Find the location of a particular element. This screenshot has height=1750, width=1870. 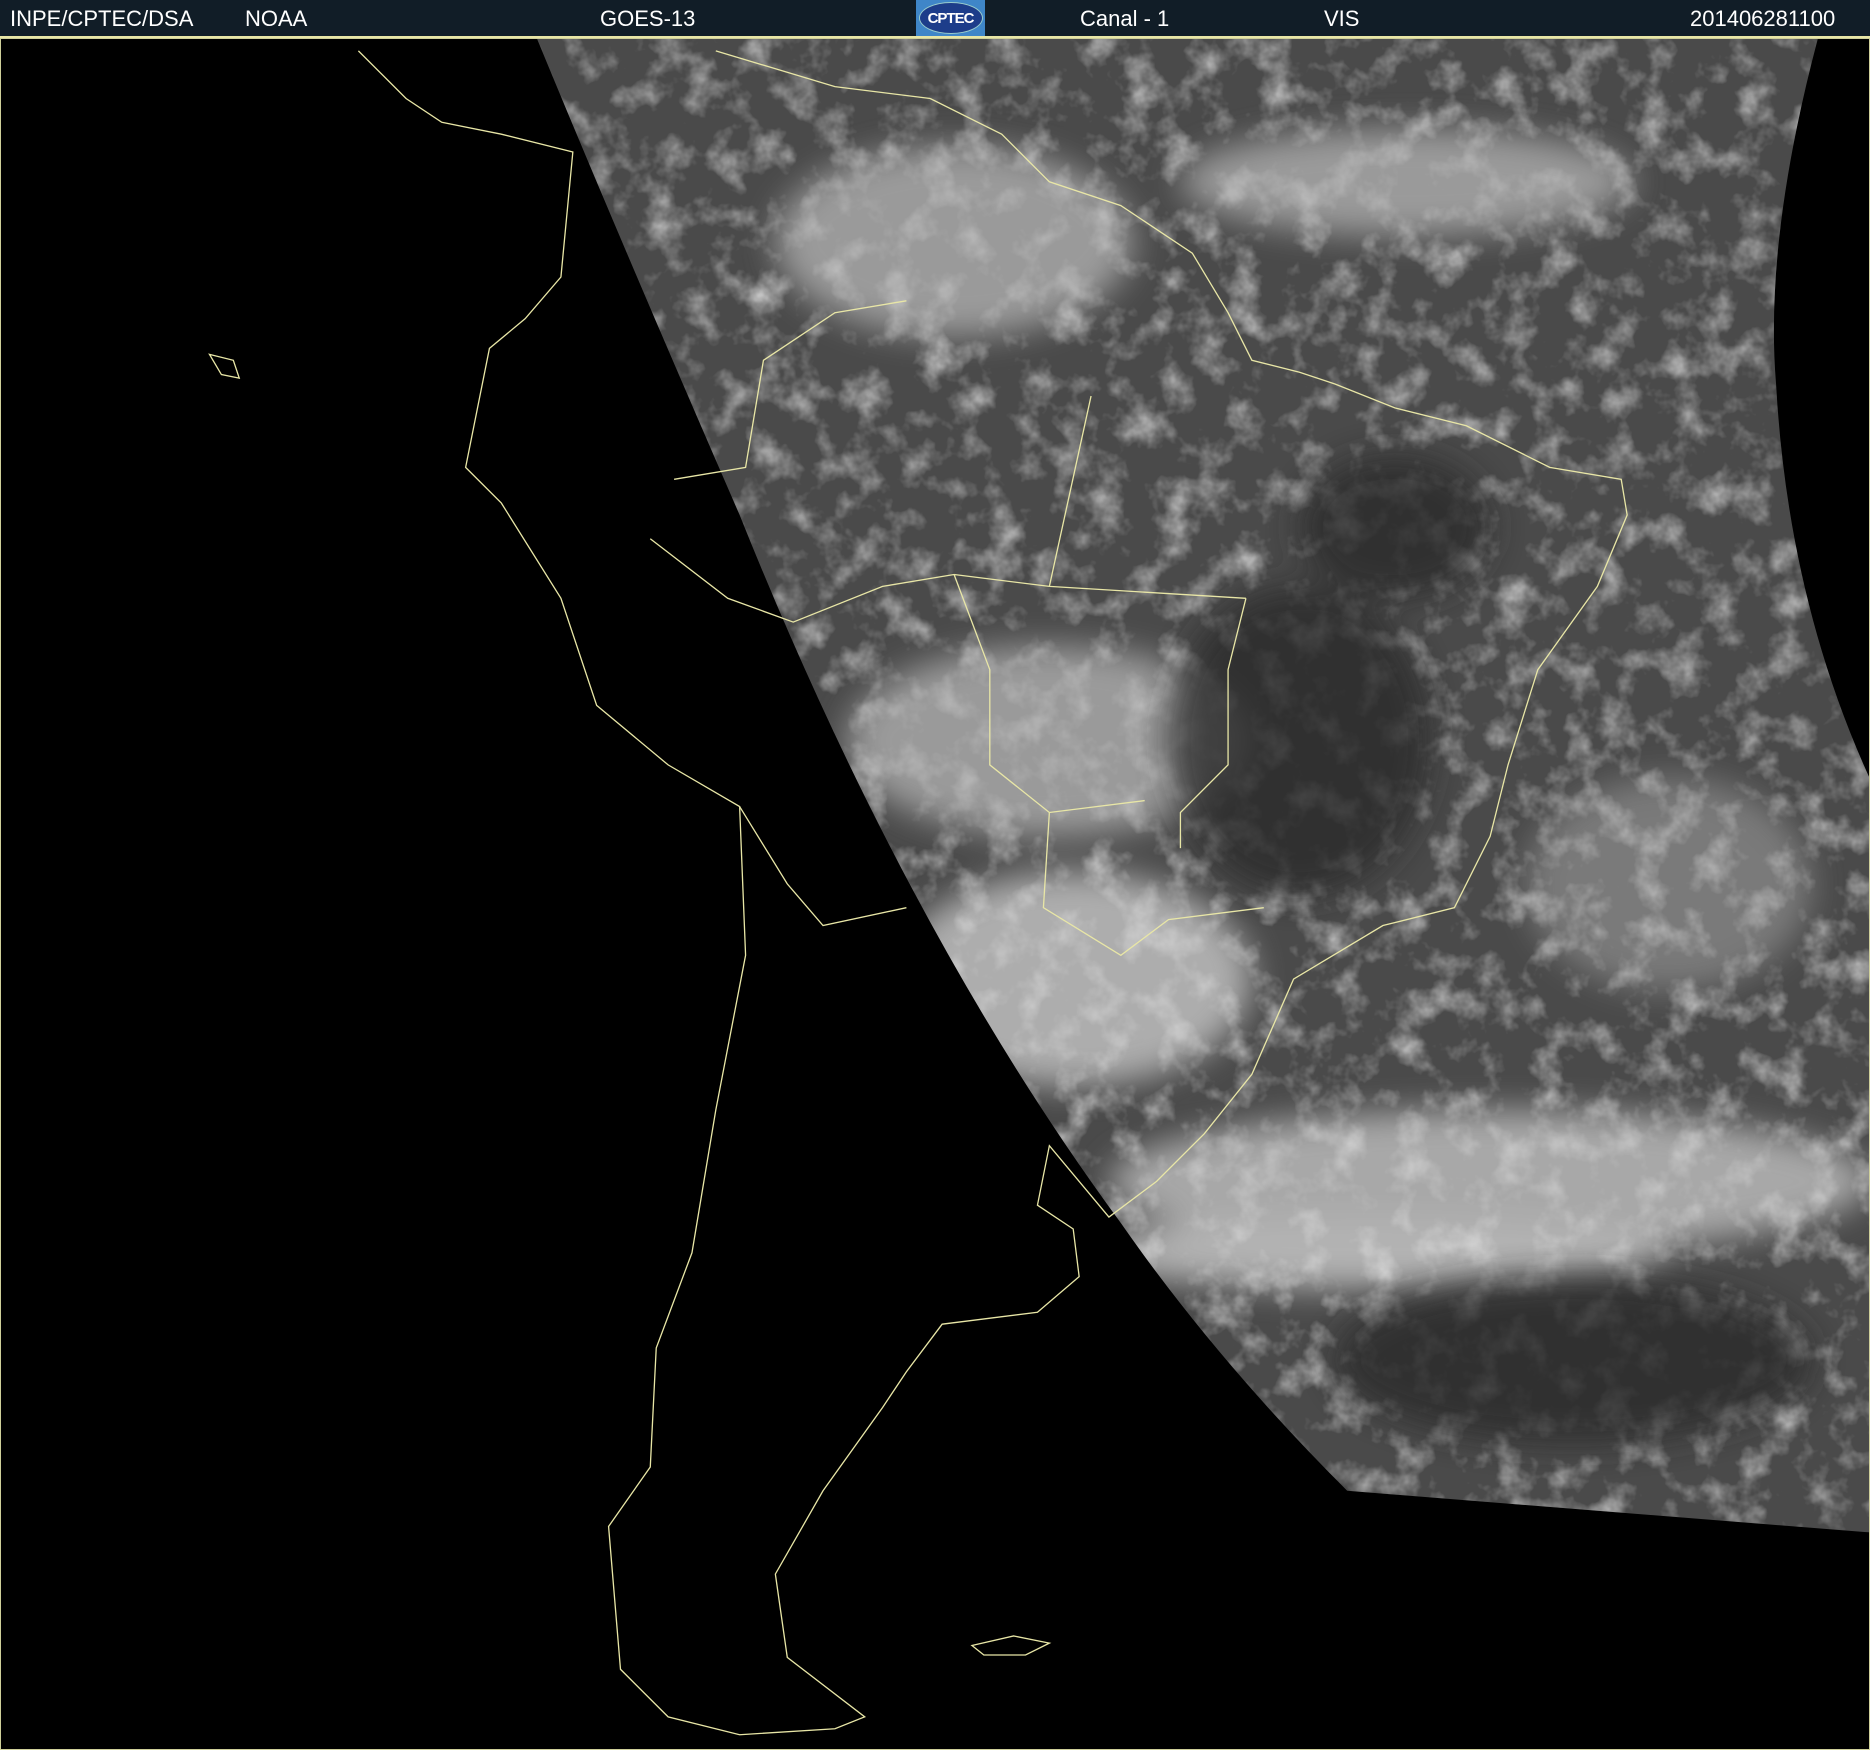

agency-label: NOAA is located at coordinates (276, 18).